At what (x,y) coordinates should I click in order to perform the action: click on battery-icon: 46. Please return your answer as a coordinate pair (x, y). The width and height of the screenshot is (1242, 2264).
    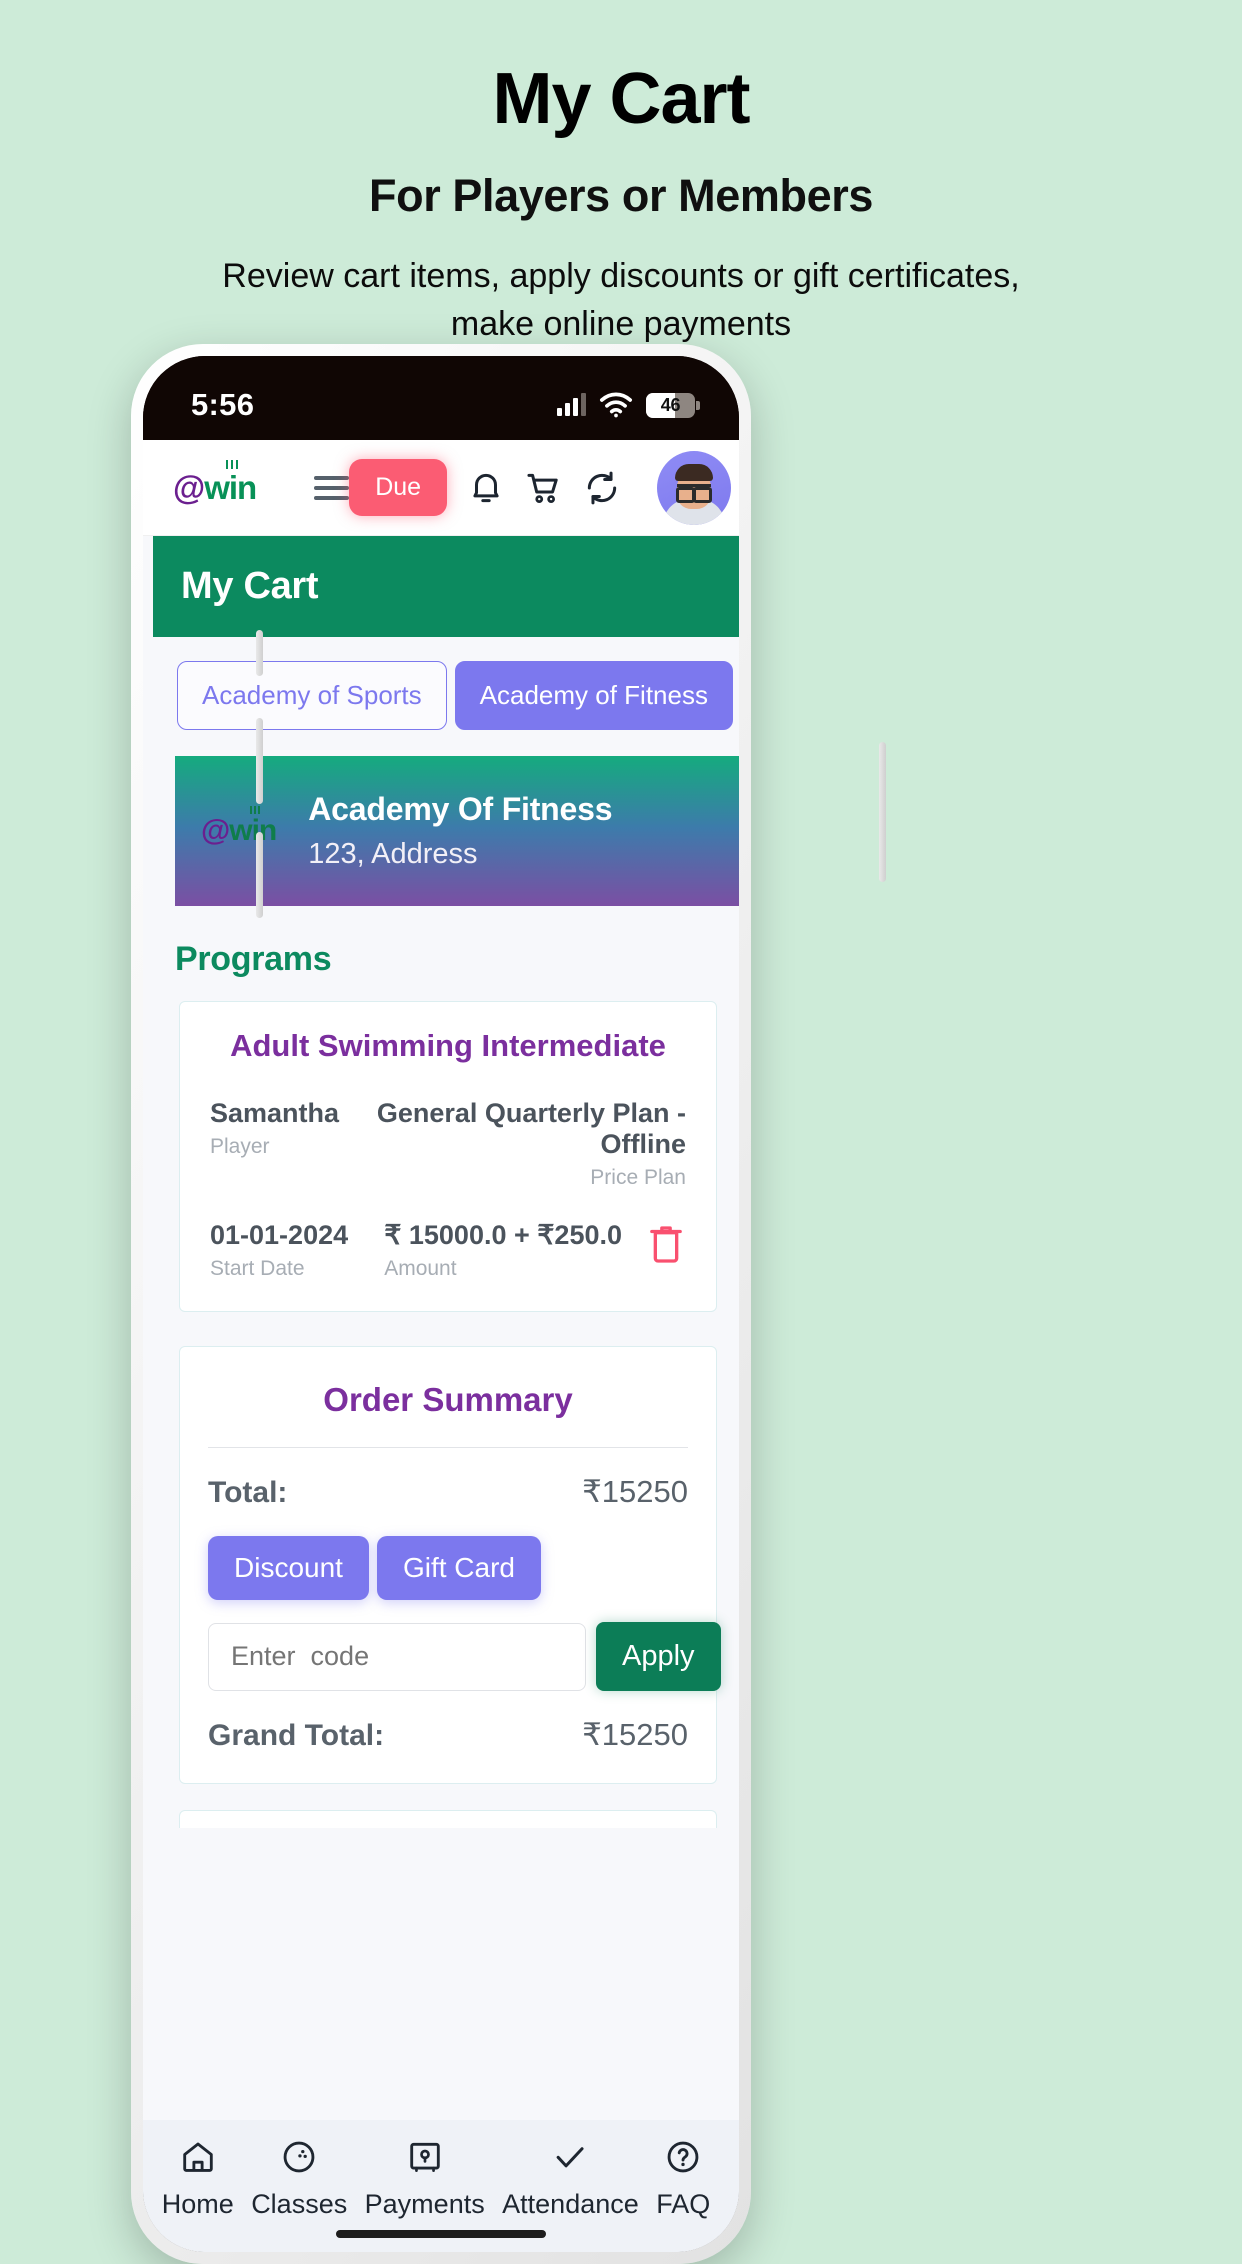
    Looking at the image, I should click on (673, 405).